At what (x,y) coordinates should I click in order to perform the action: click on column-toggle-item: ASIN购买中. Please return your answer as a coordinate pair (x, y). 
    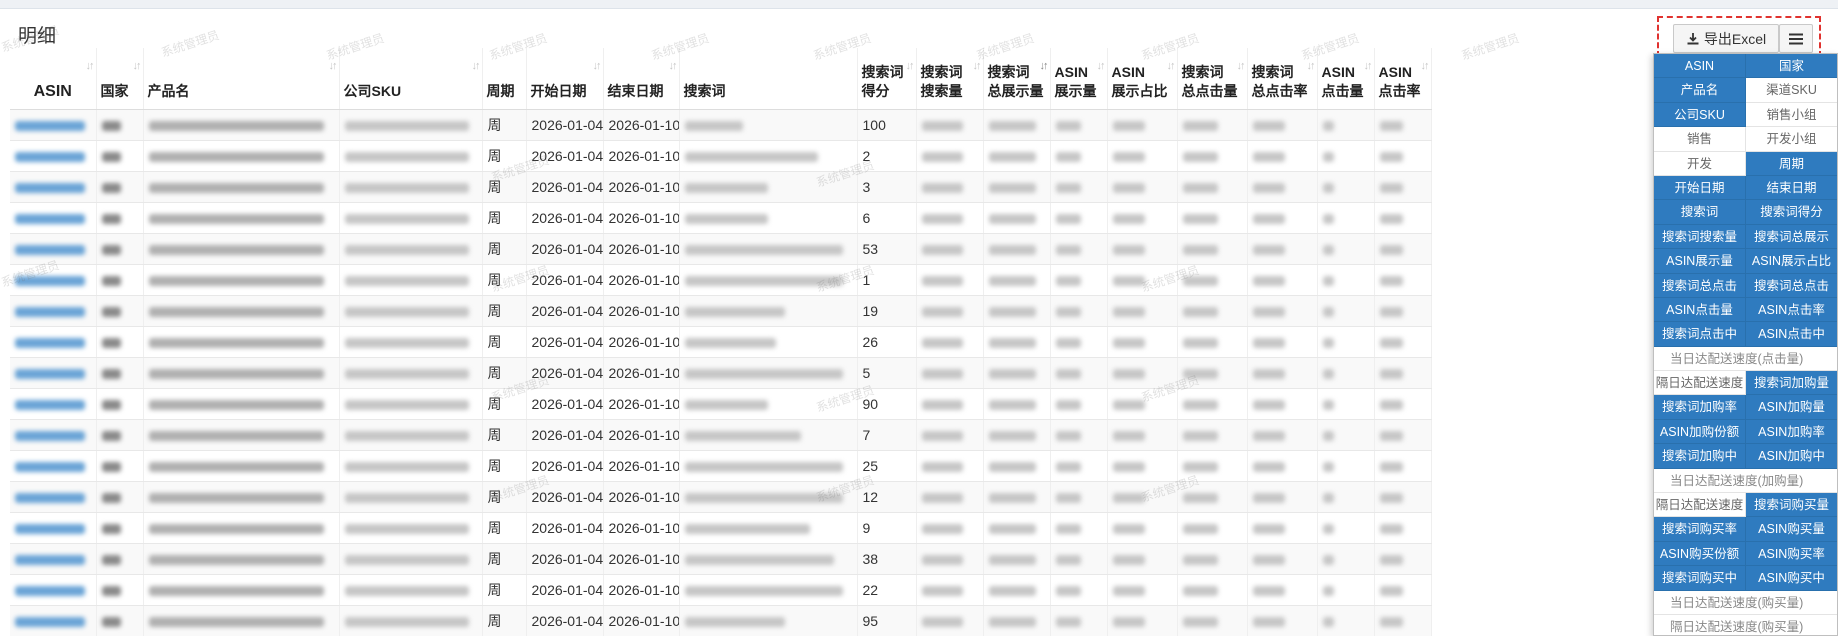
    Looking at the image, I should click on (1791, 578).